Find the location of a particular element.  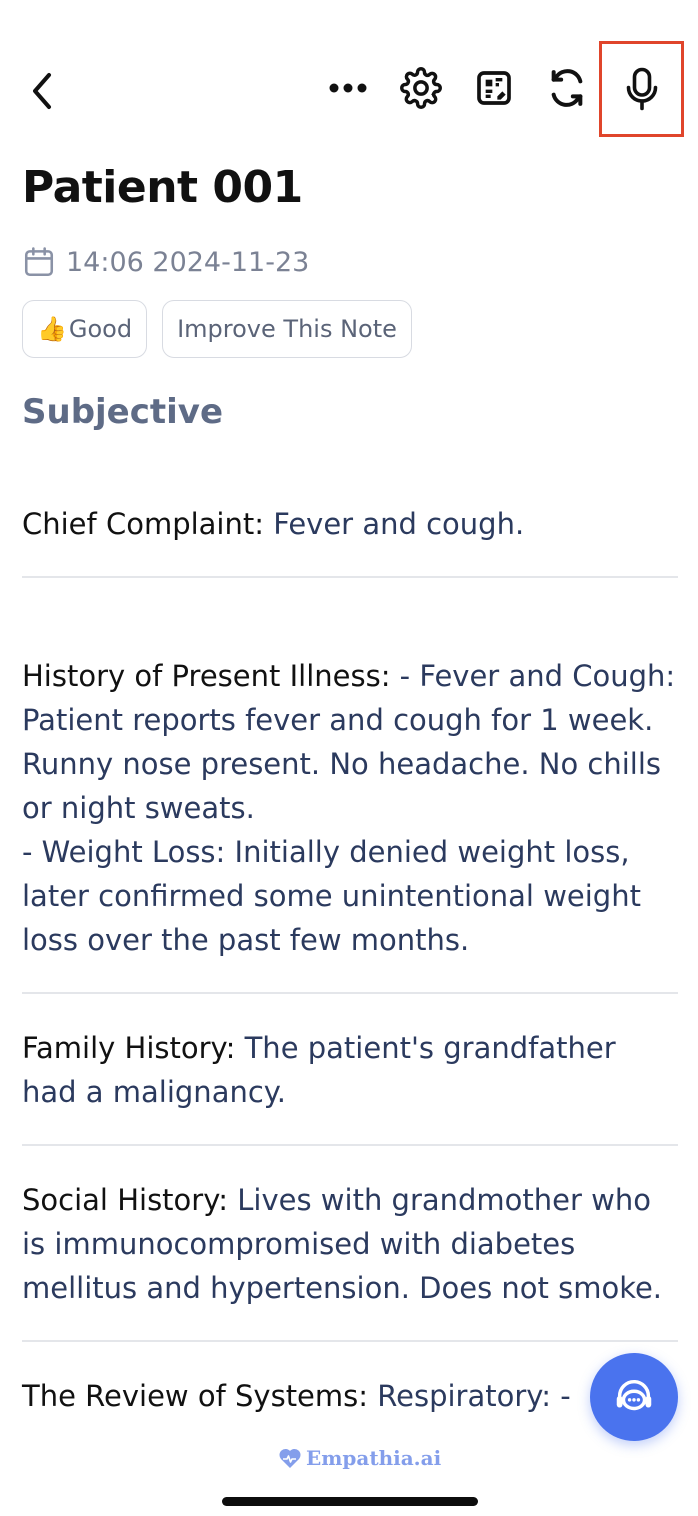

feedback-chips: 👍 Good Improve This Note is located at coordinates (217, 329).